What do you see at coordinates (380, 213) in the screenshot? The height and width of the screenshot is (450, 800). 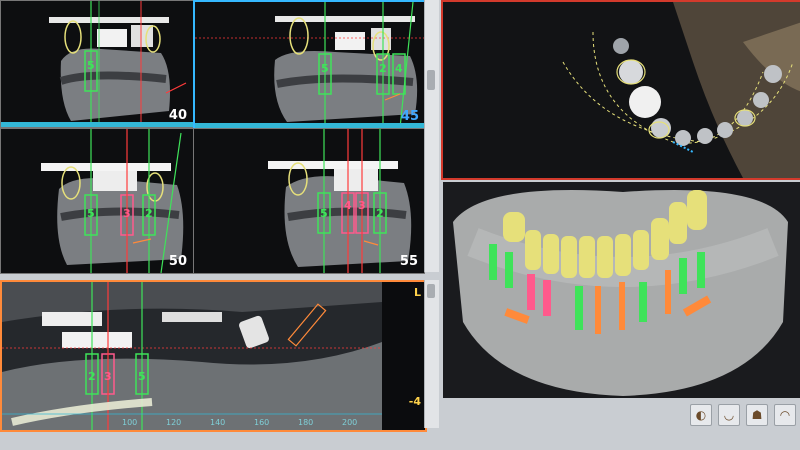 I see `slice-55-implant-label-4: 2` at bounding box center [380, 213].